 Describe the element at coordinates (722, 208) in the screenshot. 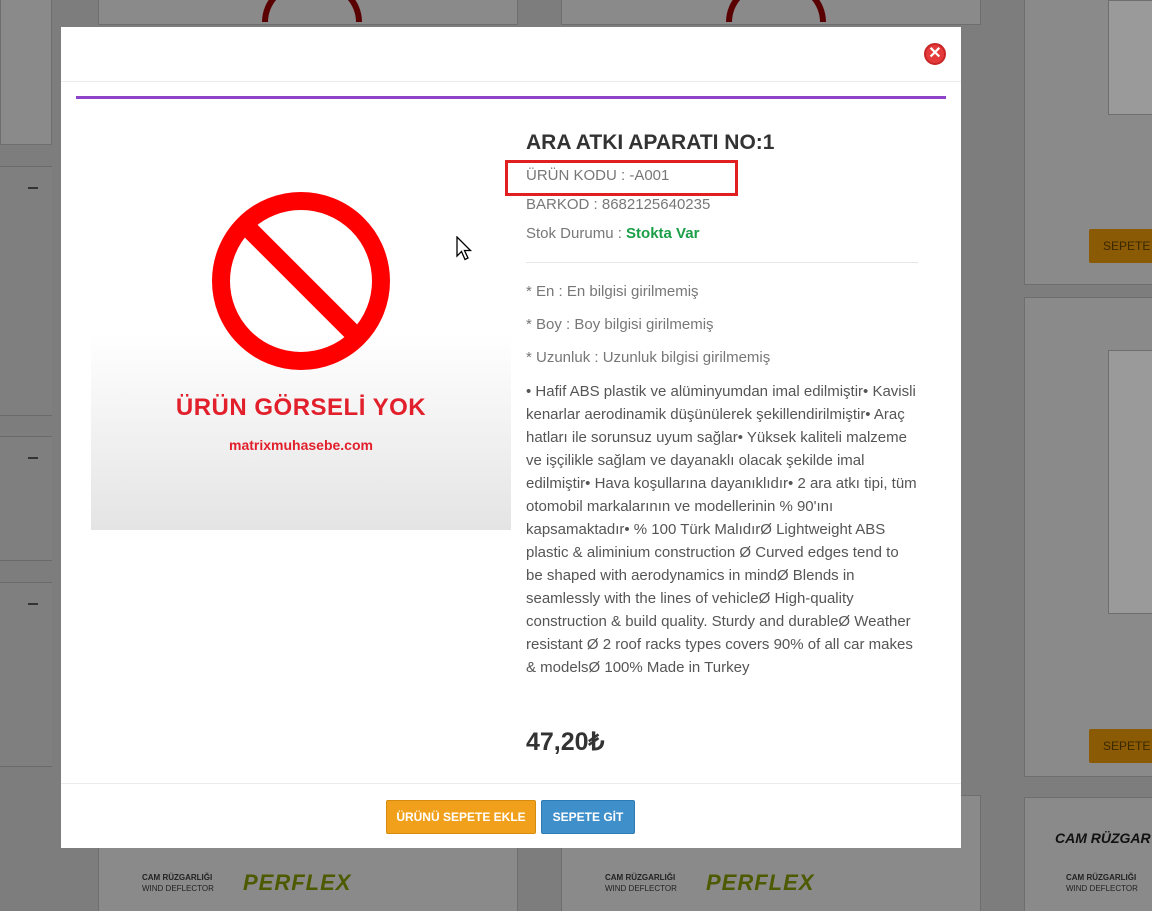

I see `barcode-row: BARKOD : 8682125640235` at that location.